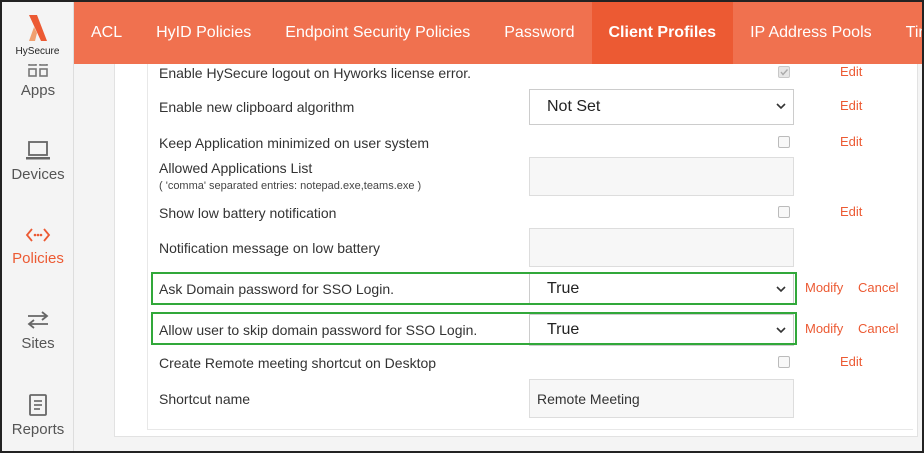  I want to click on tab-endpoint-security-policies: Endpoint Security Policies, so click(377, 33).